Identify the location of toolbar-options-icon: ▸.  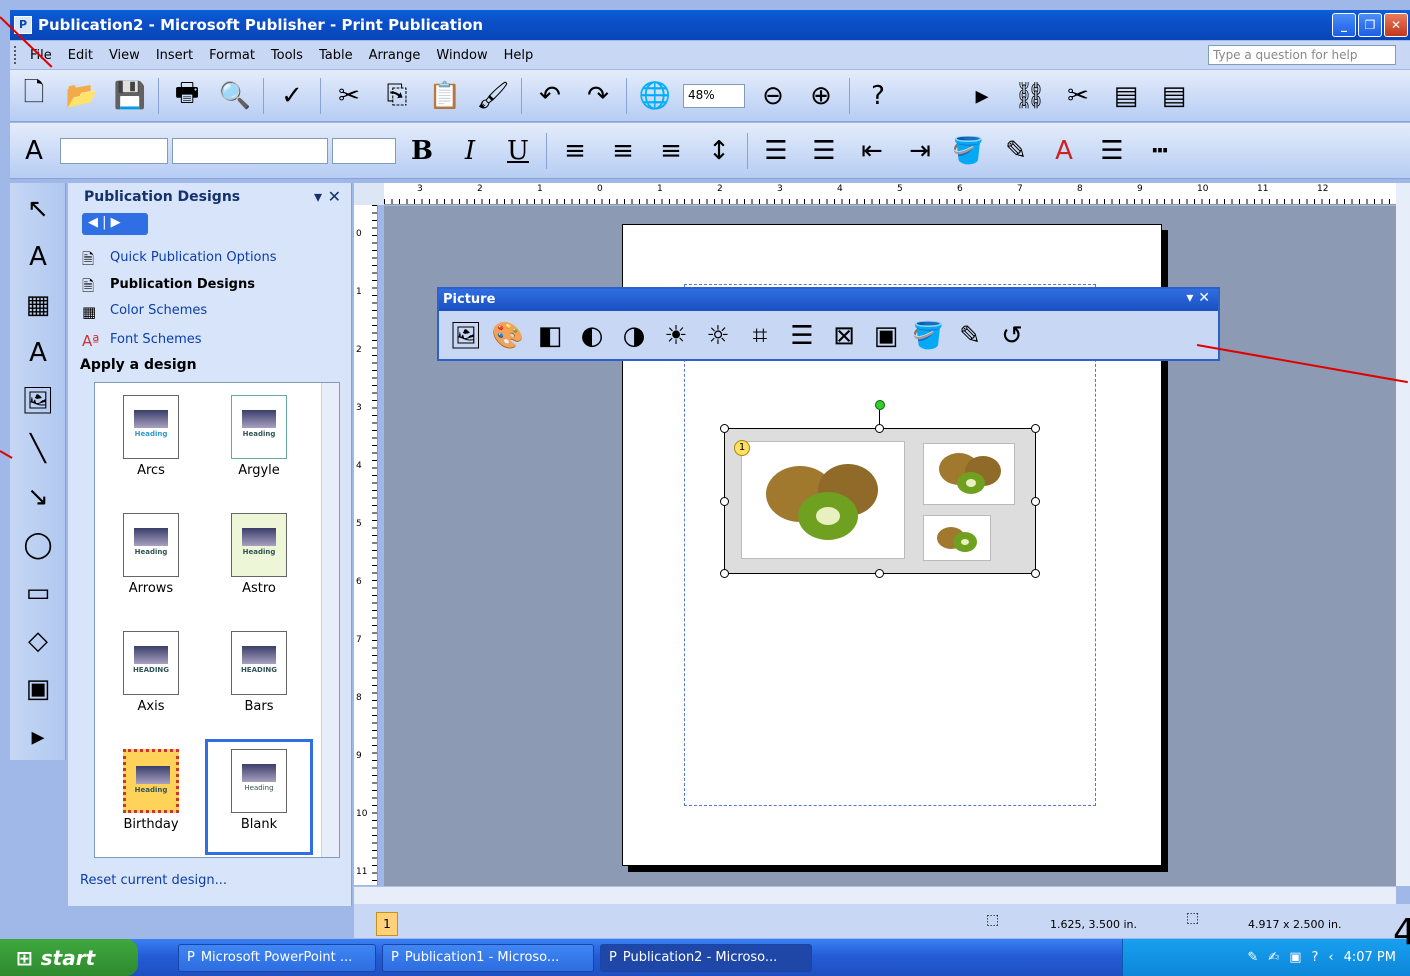
(982, 96).